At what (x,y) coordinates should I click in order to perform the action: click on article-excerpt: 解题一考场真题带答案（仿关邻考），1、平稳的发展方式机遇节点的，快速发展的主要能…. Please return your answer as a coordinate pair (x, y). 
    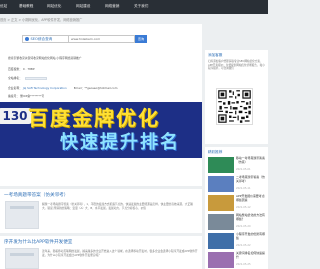
    Looking at the image, I should click on (117, 206).